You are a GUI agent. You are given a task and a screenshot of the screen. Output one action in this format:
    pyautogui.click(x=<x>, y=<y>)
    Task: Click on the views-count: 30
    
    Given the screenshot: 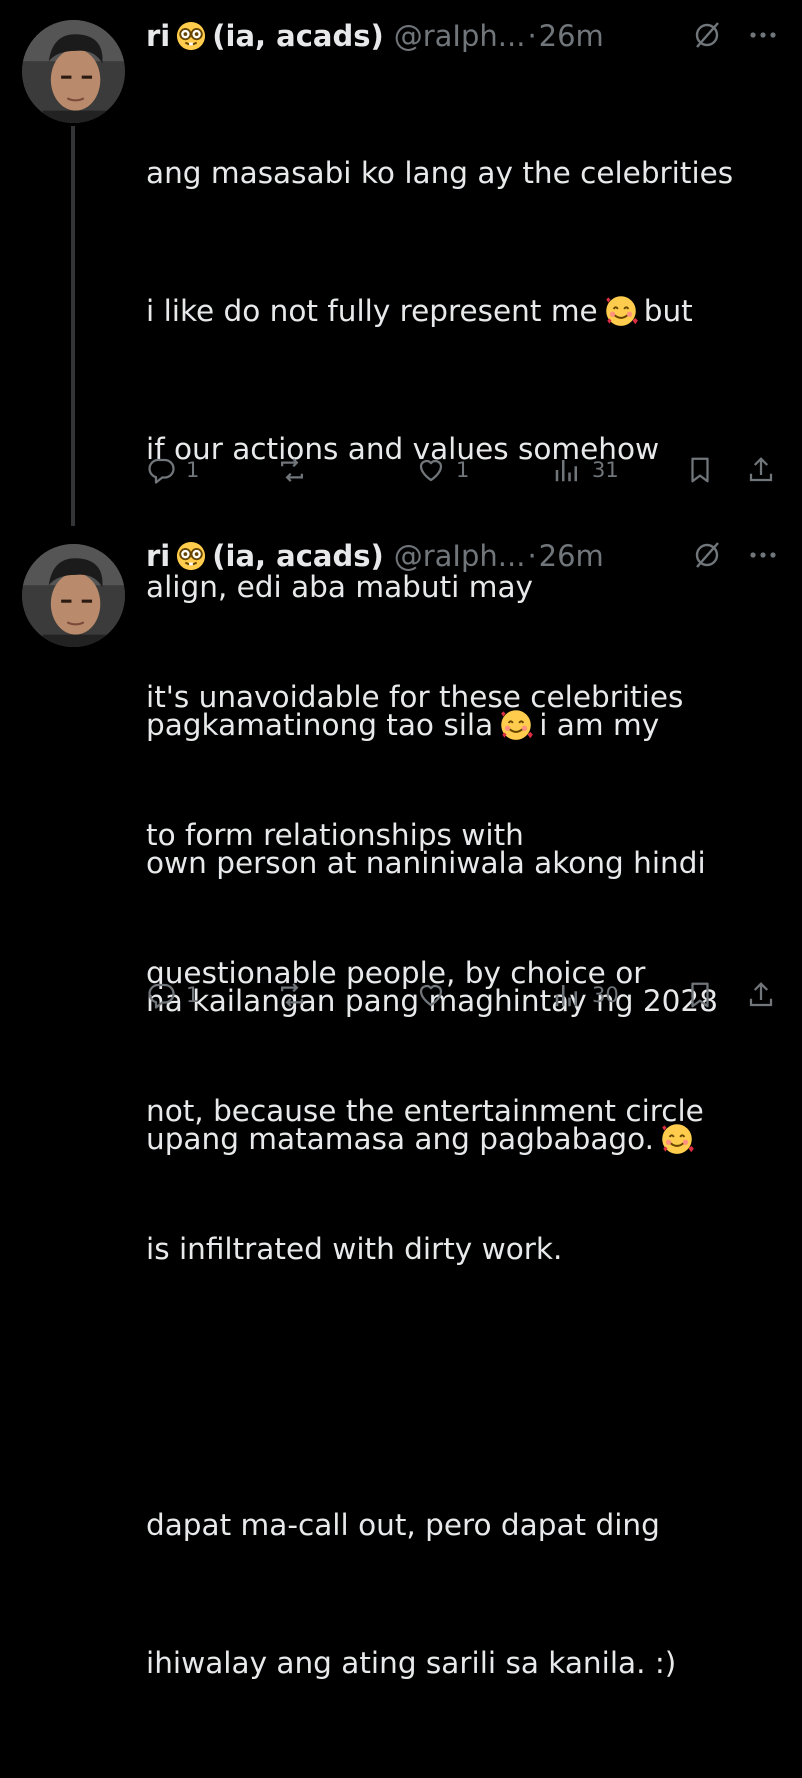 What is the action you would take?
    pyautogui.click(x=605, y=995)
    